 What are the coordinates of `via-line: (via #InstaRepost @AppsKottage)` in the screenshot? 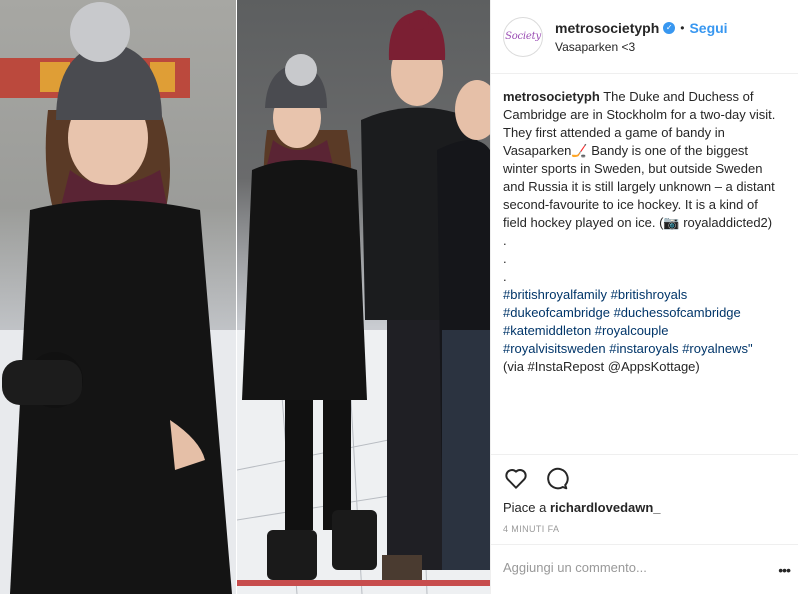 It's located at (601, 366).